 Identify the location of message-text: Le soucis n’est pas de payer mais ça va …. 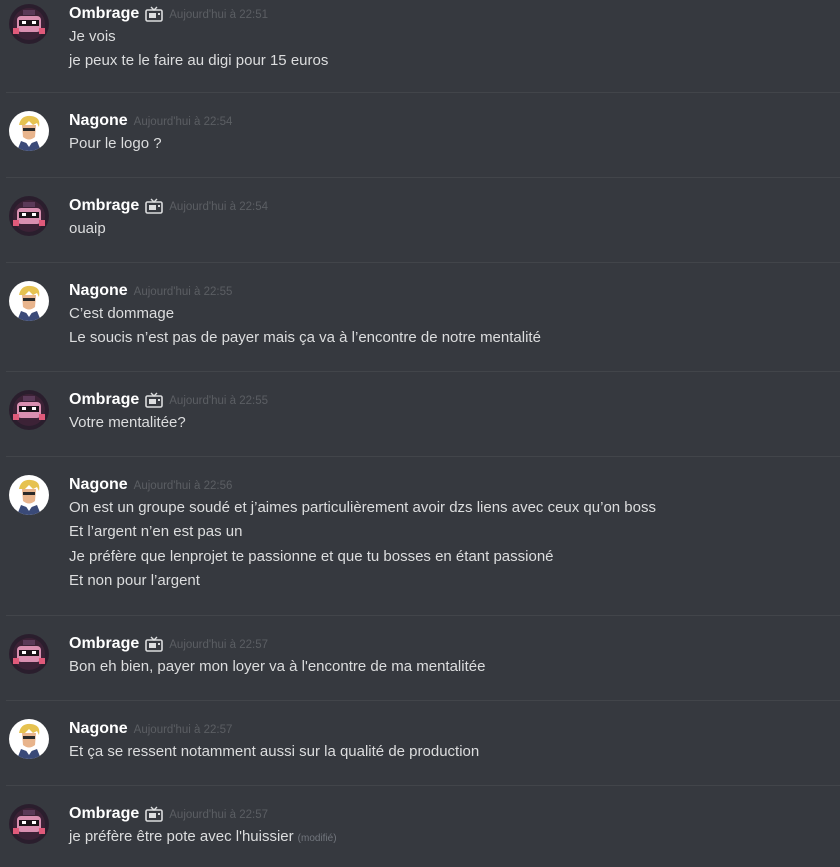
(305, 338).